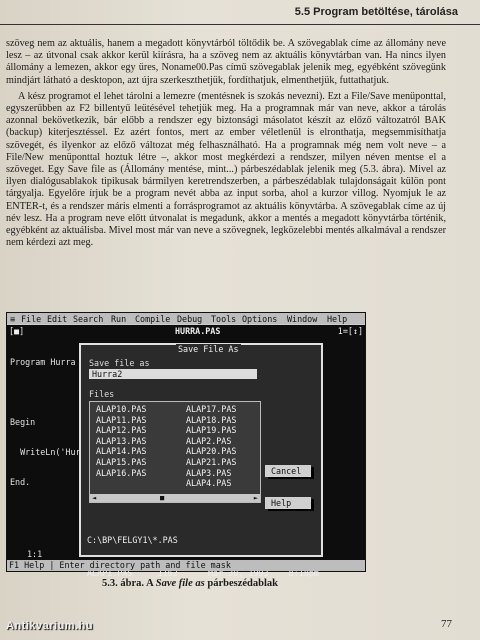 This screenshot has width=480, height=640. Describe the element at coordinates (180, 583) in the screenshot. I see `caption-title: Save file as` at that location.